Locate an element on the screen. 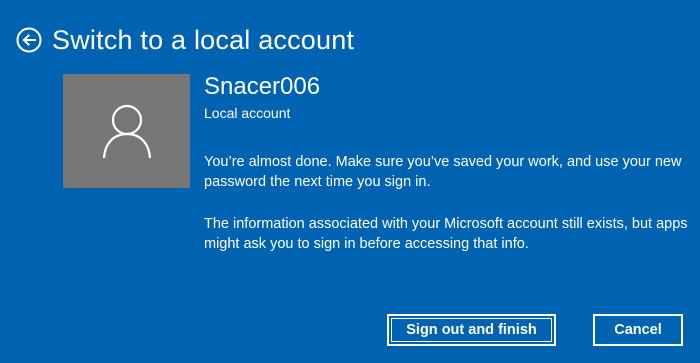 The height and width of the screenshot is (363, 700). back-button is located at coordinates (29, 40).